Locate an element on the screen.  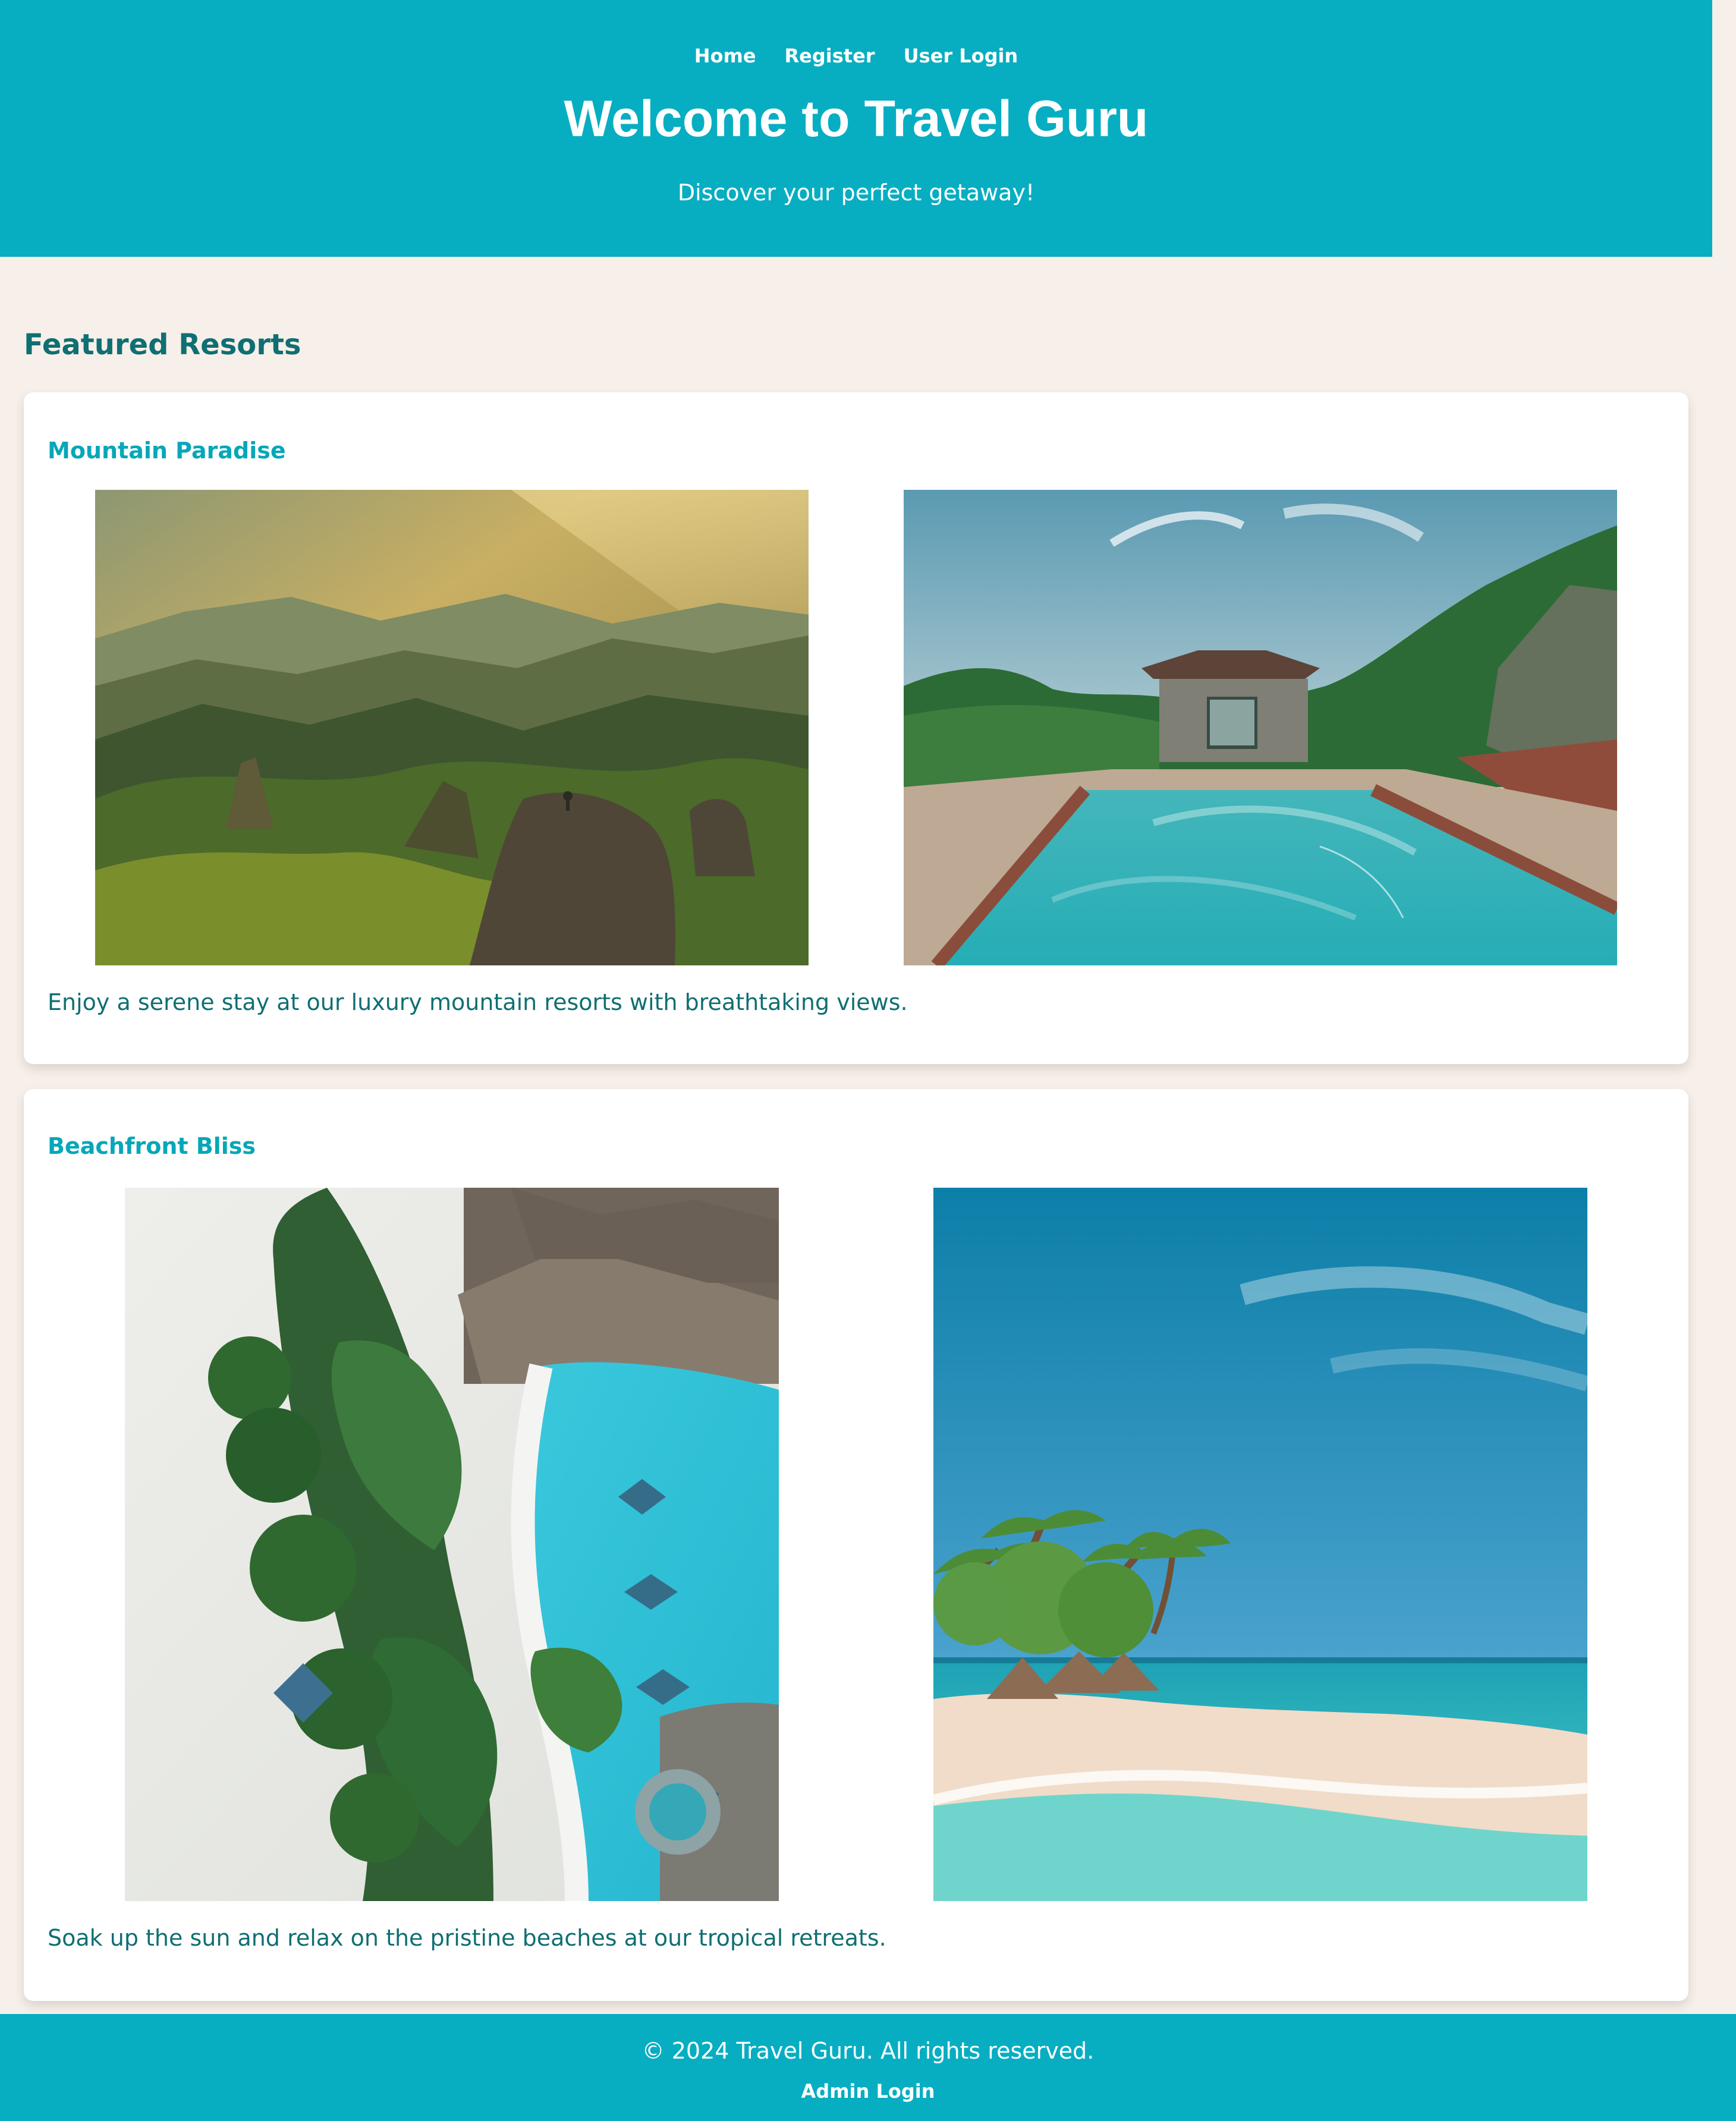
tropical-beach-photo is located at coordinates (1260, 1544).